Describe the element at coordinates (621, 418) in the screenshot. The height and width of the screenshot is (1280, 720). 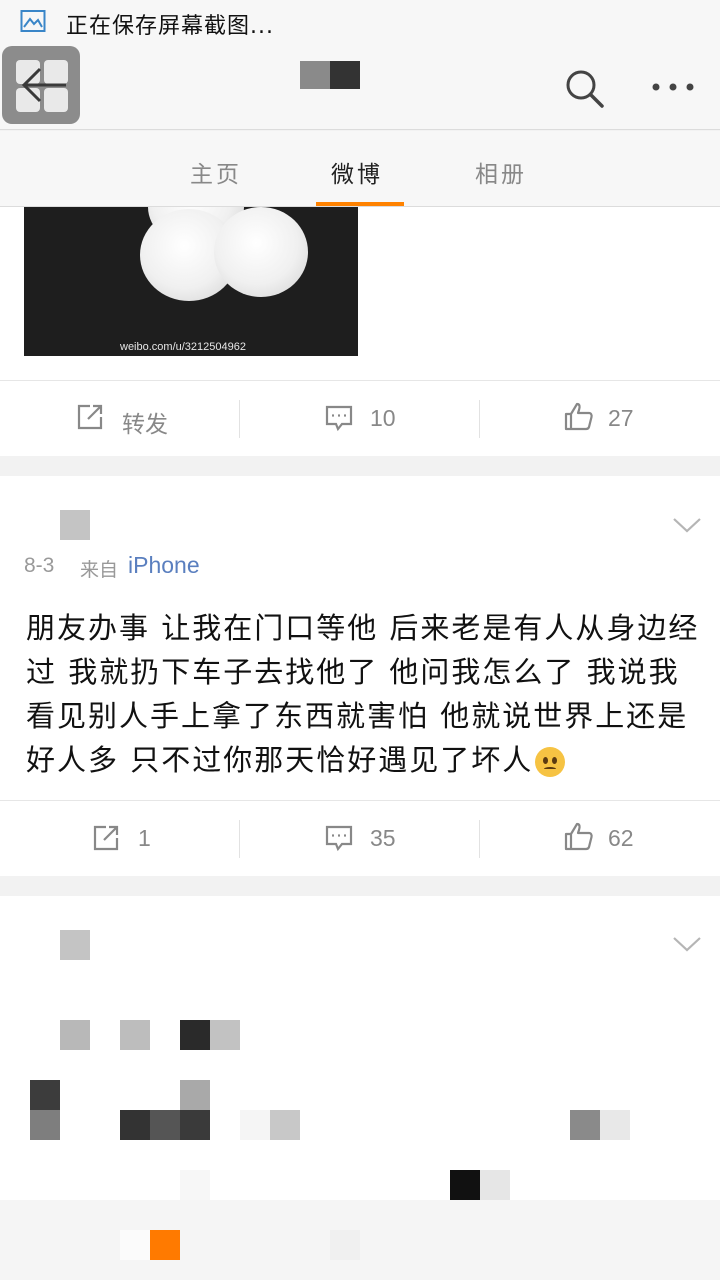
I see `like-count: 27` at that location.